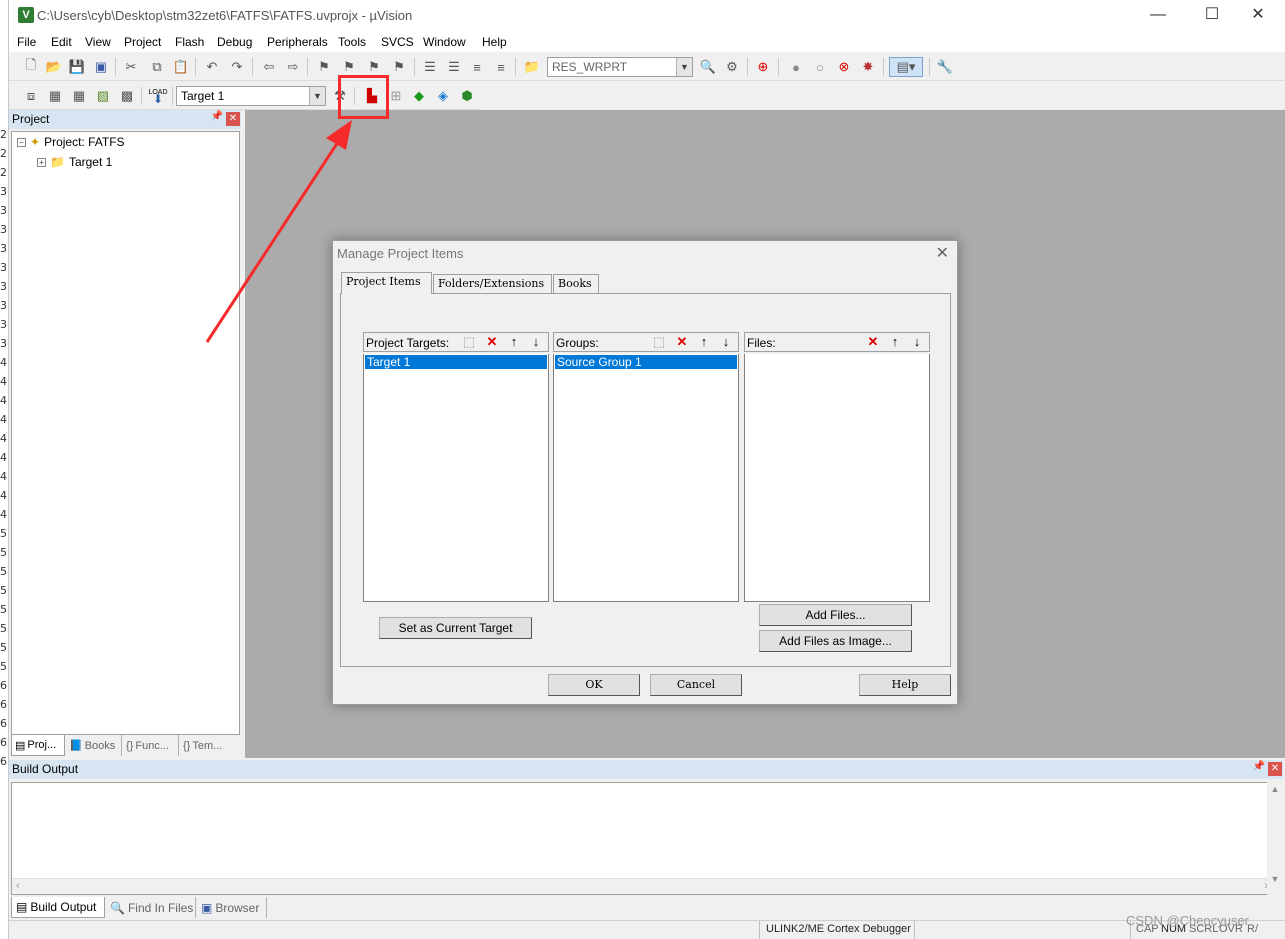  I want to click on build-output-text: ‹ ›, so click(642, 838).